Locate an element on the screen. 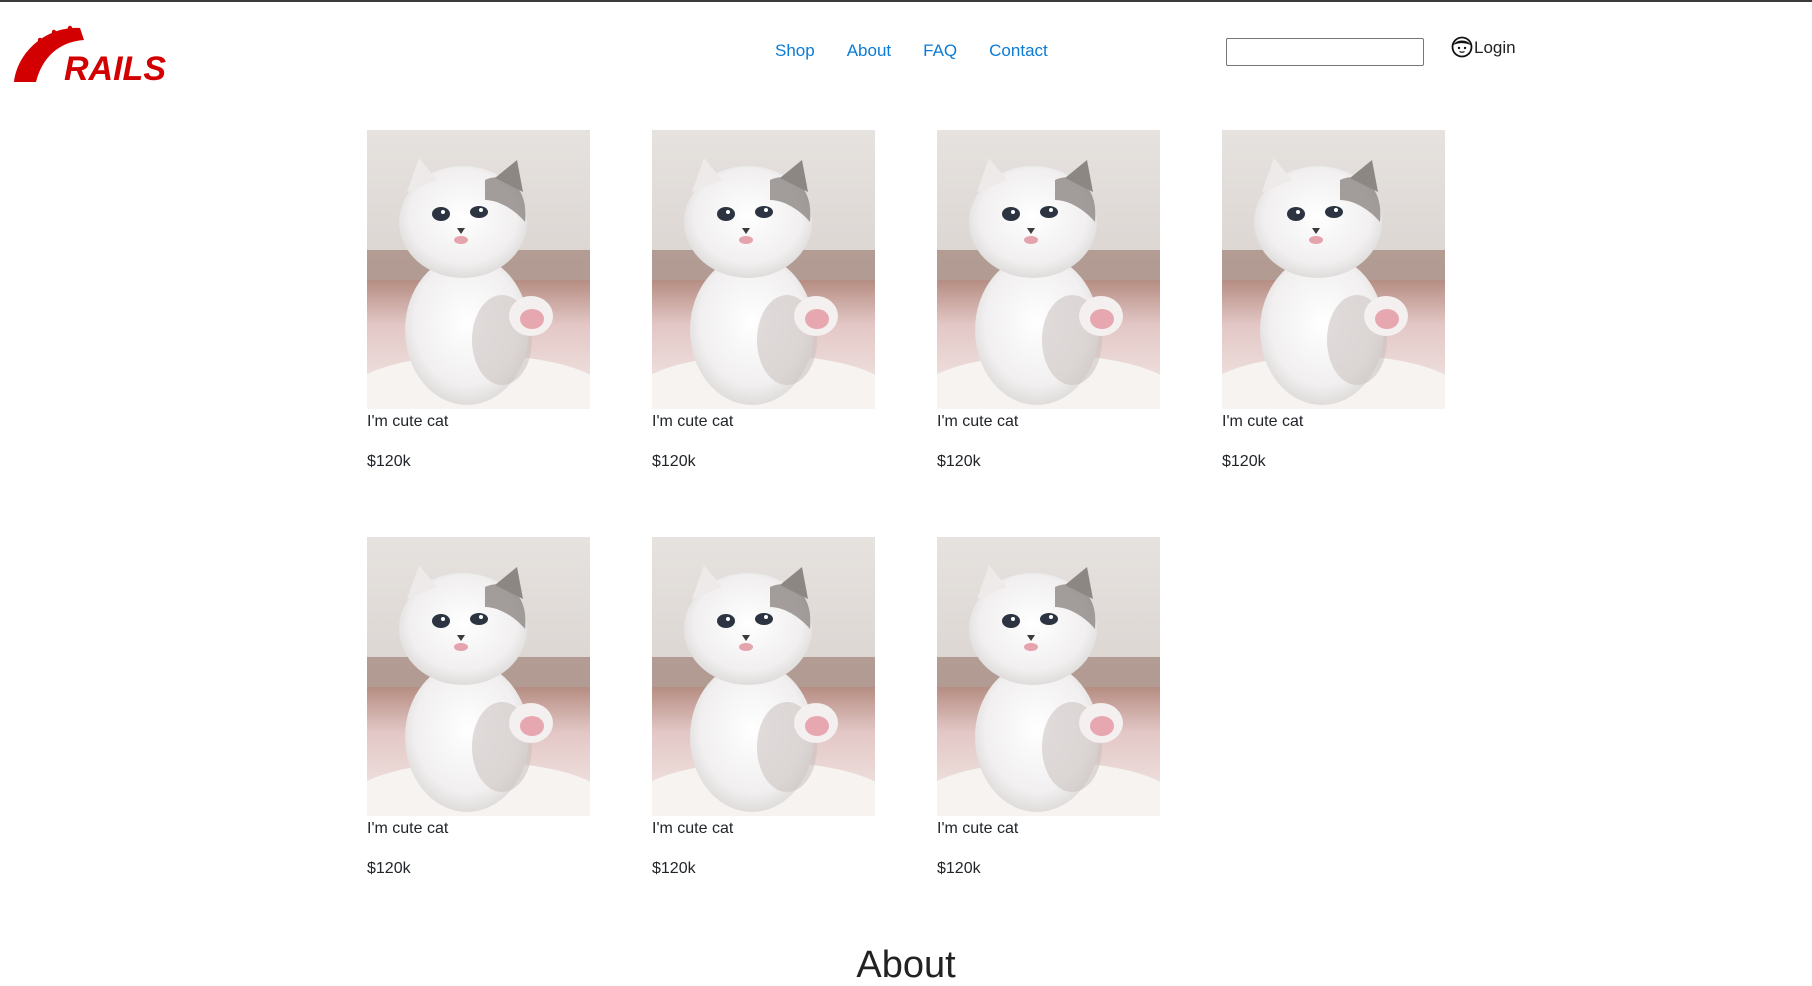 This screenshot has width=1812, height=986. rails-logo: RAILS is located at coordinates (92, 54).